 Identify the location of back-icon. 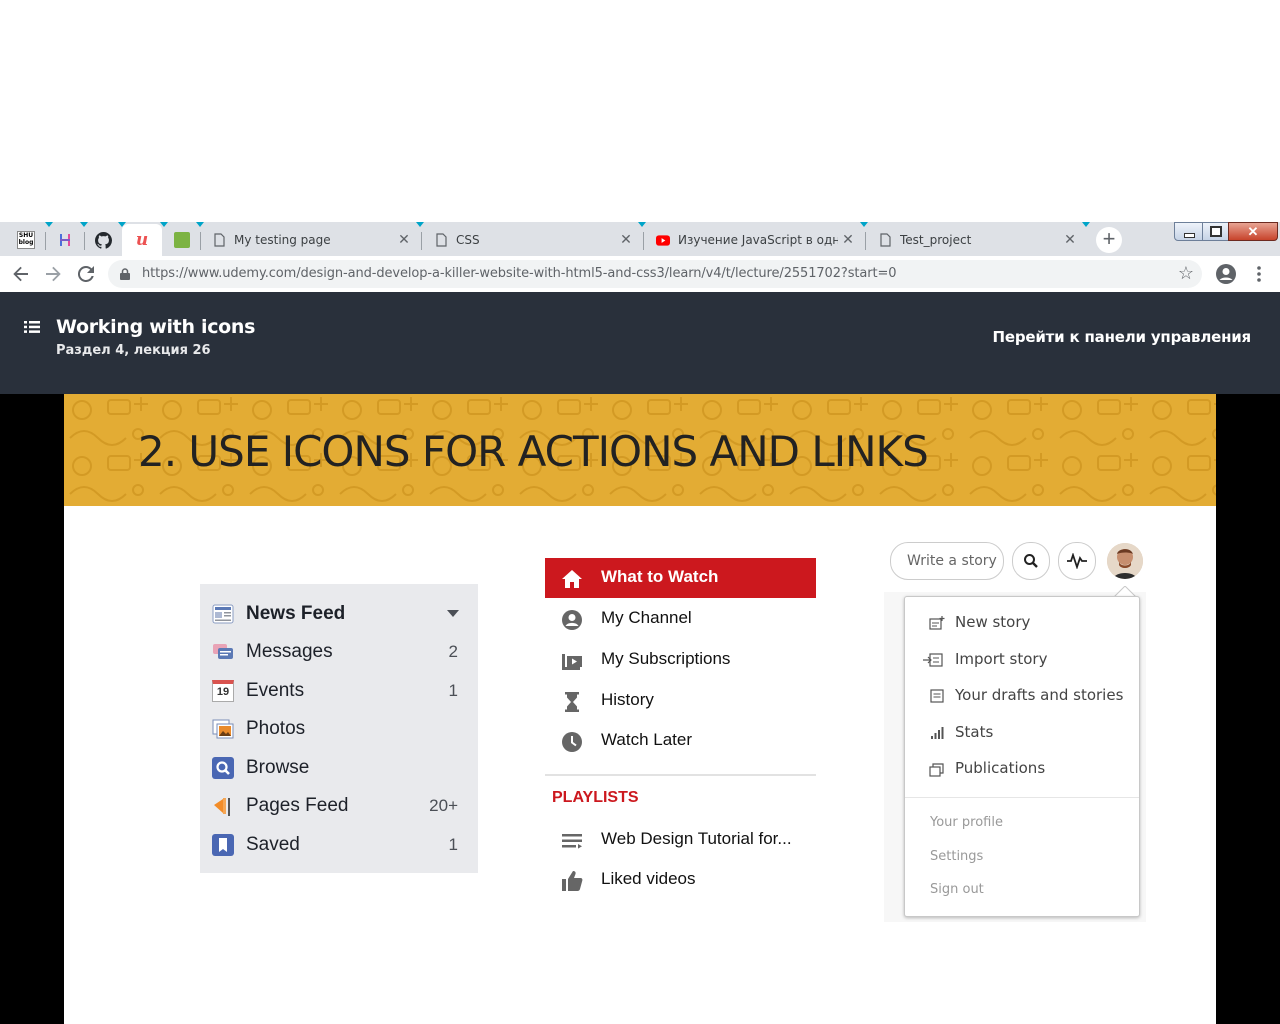
(21, 274).